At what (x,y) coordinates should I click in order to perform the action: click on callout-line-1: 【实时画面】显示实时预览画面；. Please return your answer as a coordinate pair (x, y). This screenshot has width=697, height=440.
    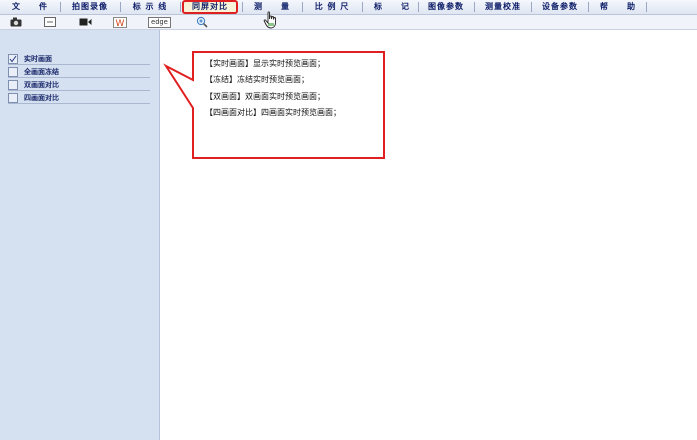
    Looking at the image, I should click on (265, 63).